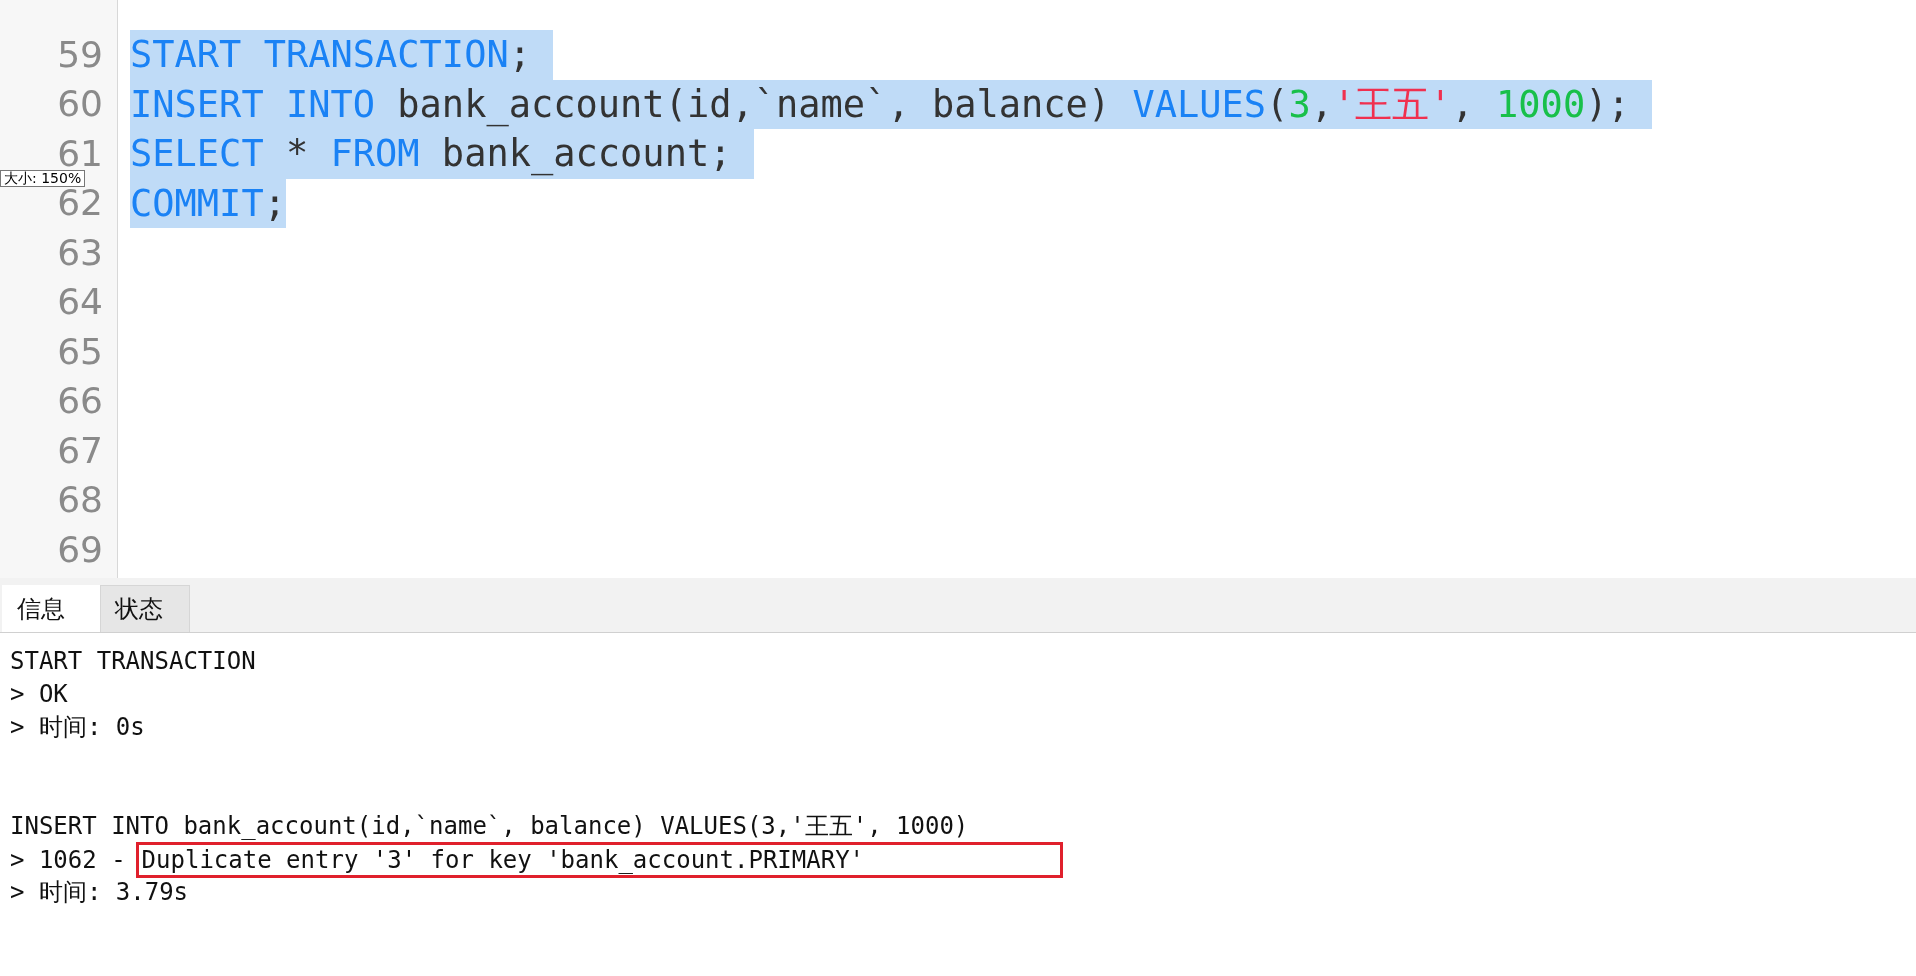  Describe the element at coordinates (145, 608) in the screenshot. I see `tab: 状态` at that location.